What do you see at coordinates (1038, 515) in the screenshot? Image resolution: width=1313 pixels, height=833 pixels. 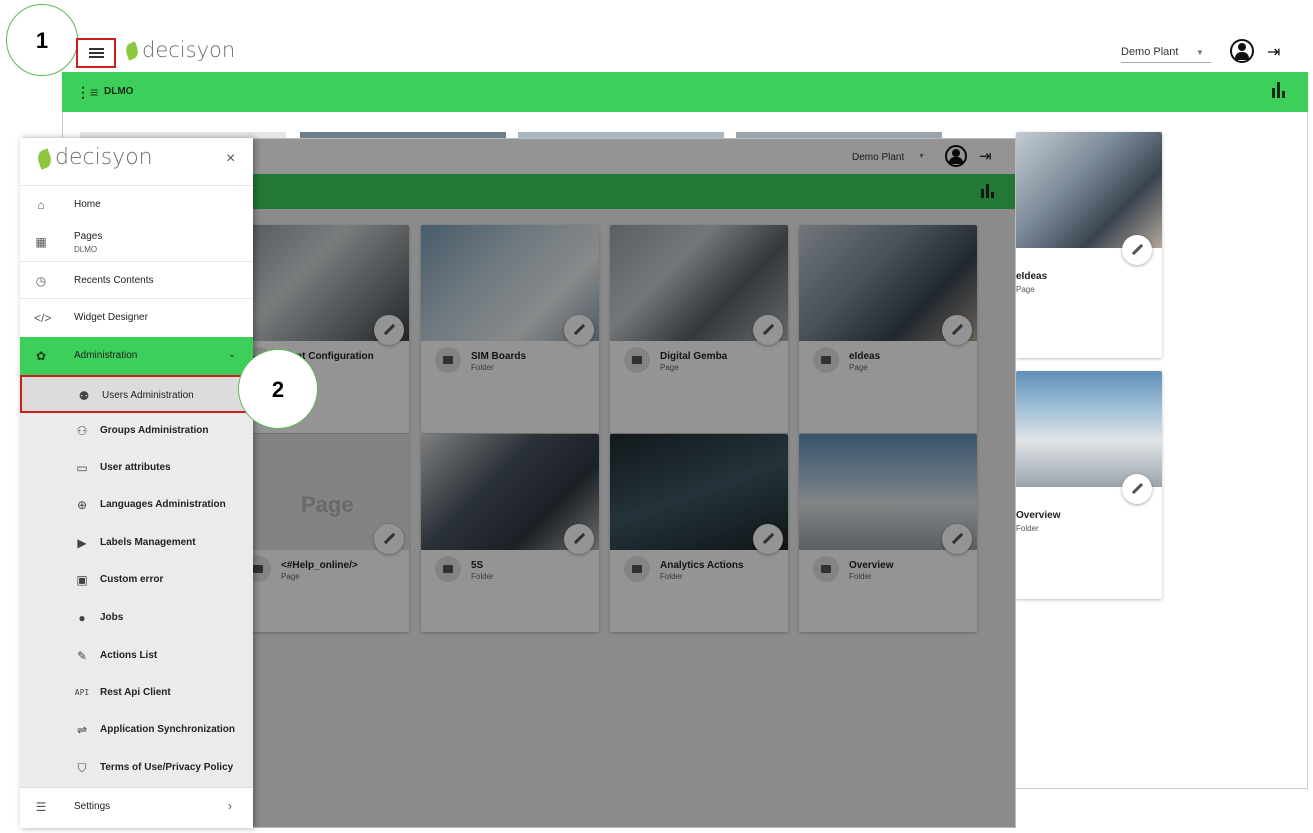 I see `card-title: Overview` at bounding box center [1038, 515].